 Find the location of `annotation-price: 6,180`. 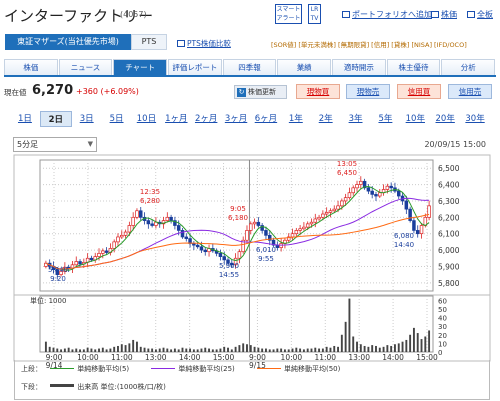

annotation-price: 6,180 is located at coordinates (238, 218).